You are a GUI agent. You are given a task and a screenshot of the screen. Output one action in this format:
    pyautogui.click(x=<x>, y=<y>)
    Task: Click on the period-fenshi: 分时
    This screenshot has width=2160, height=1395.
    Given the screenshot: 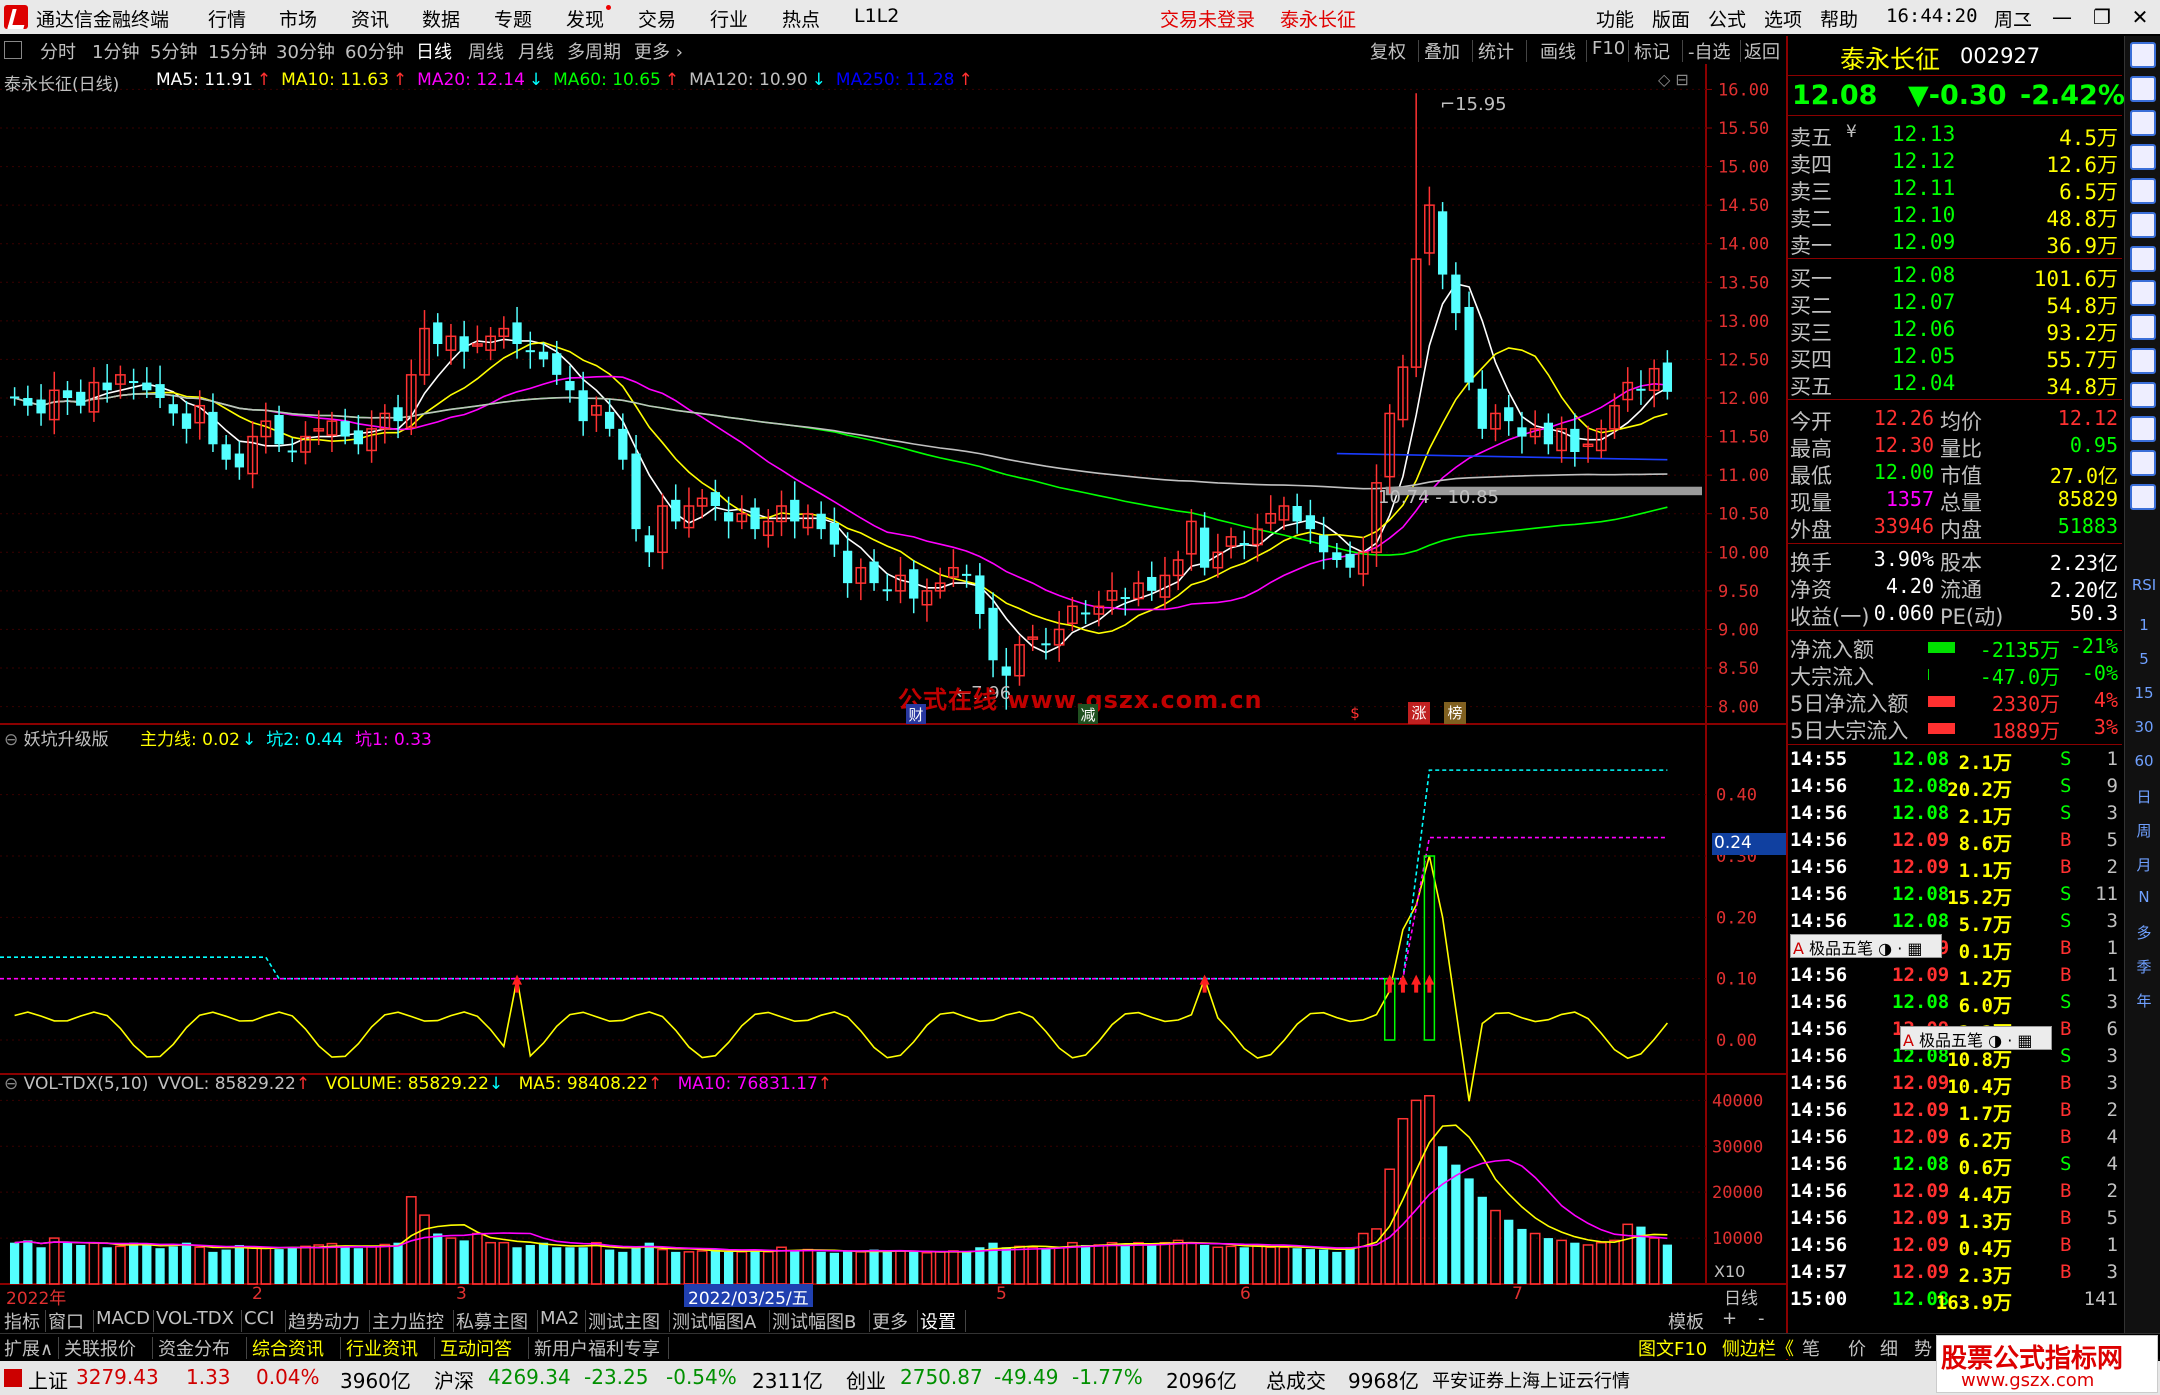 What is the action you would take?
    pyautogui.click(x=58, y=51)
    